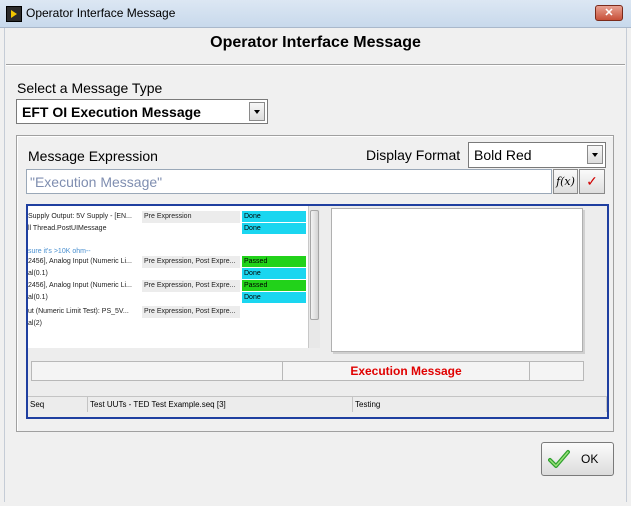 The width and height of the screenshot is (631, 506). What do you see at coordinates (289, 181) in the screenshot?
I see `message-expression-input: "Execution Message"` at bounding box center [289, 181].